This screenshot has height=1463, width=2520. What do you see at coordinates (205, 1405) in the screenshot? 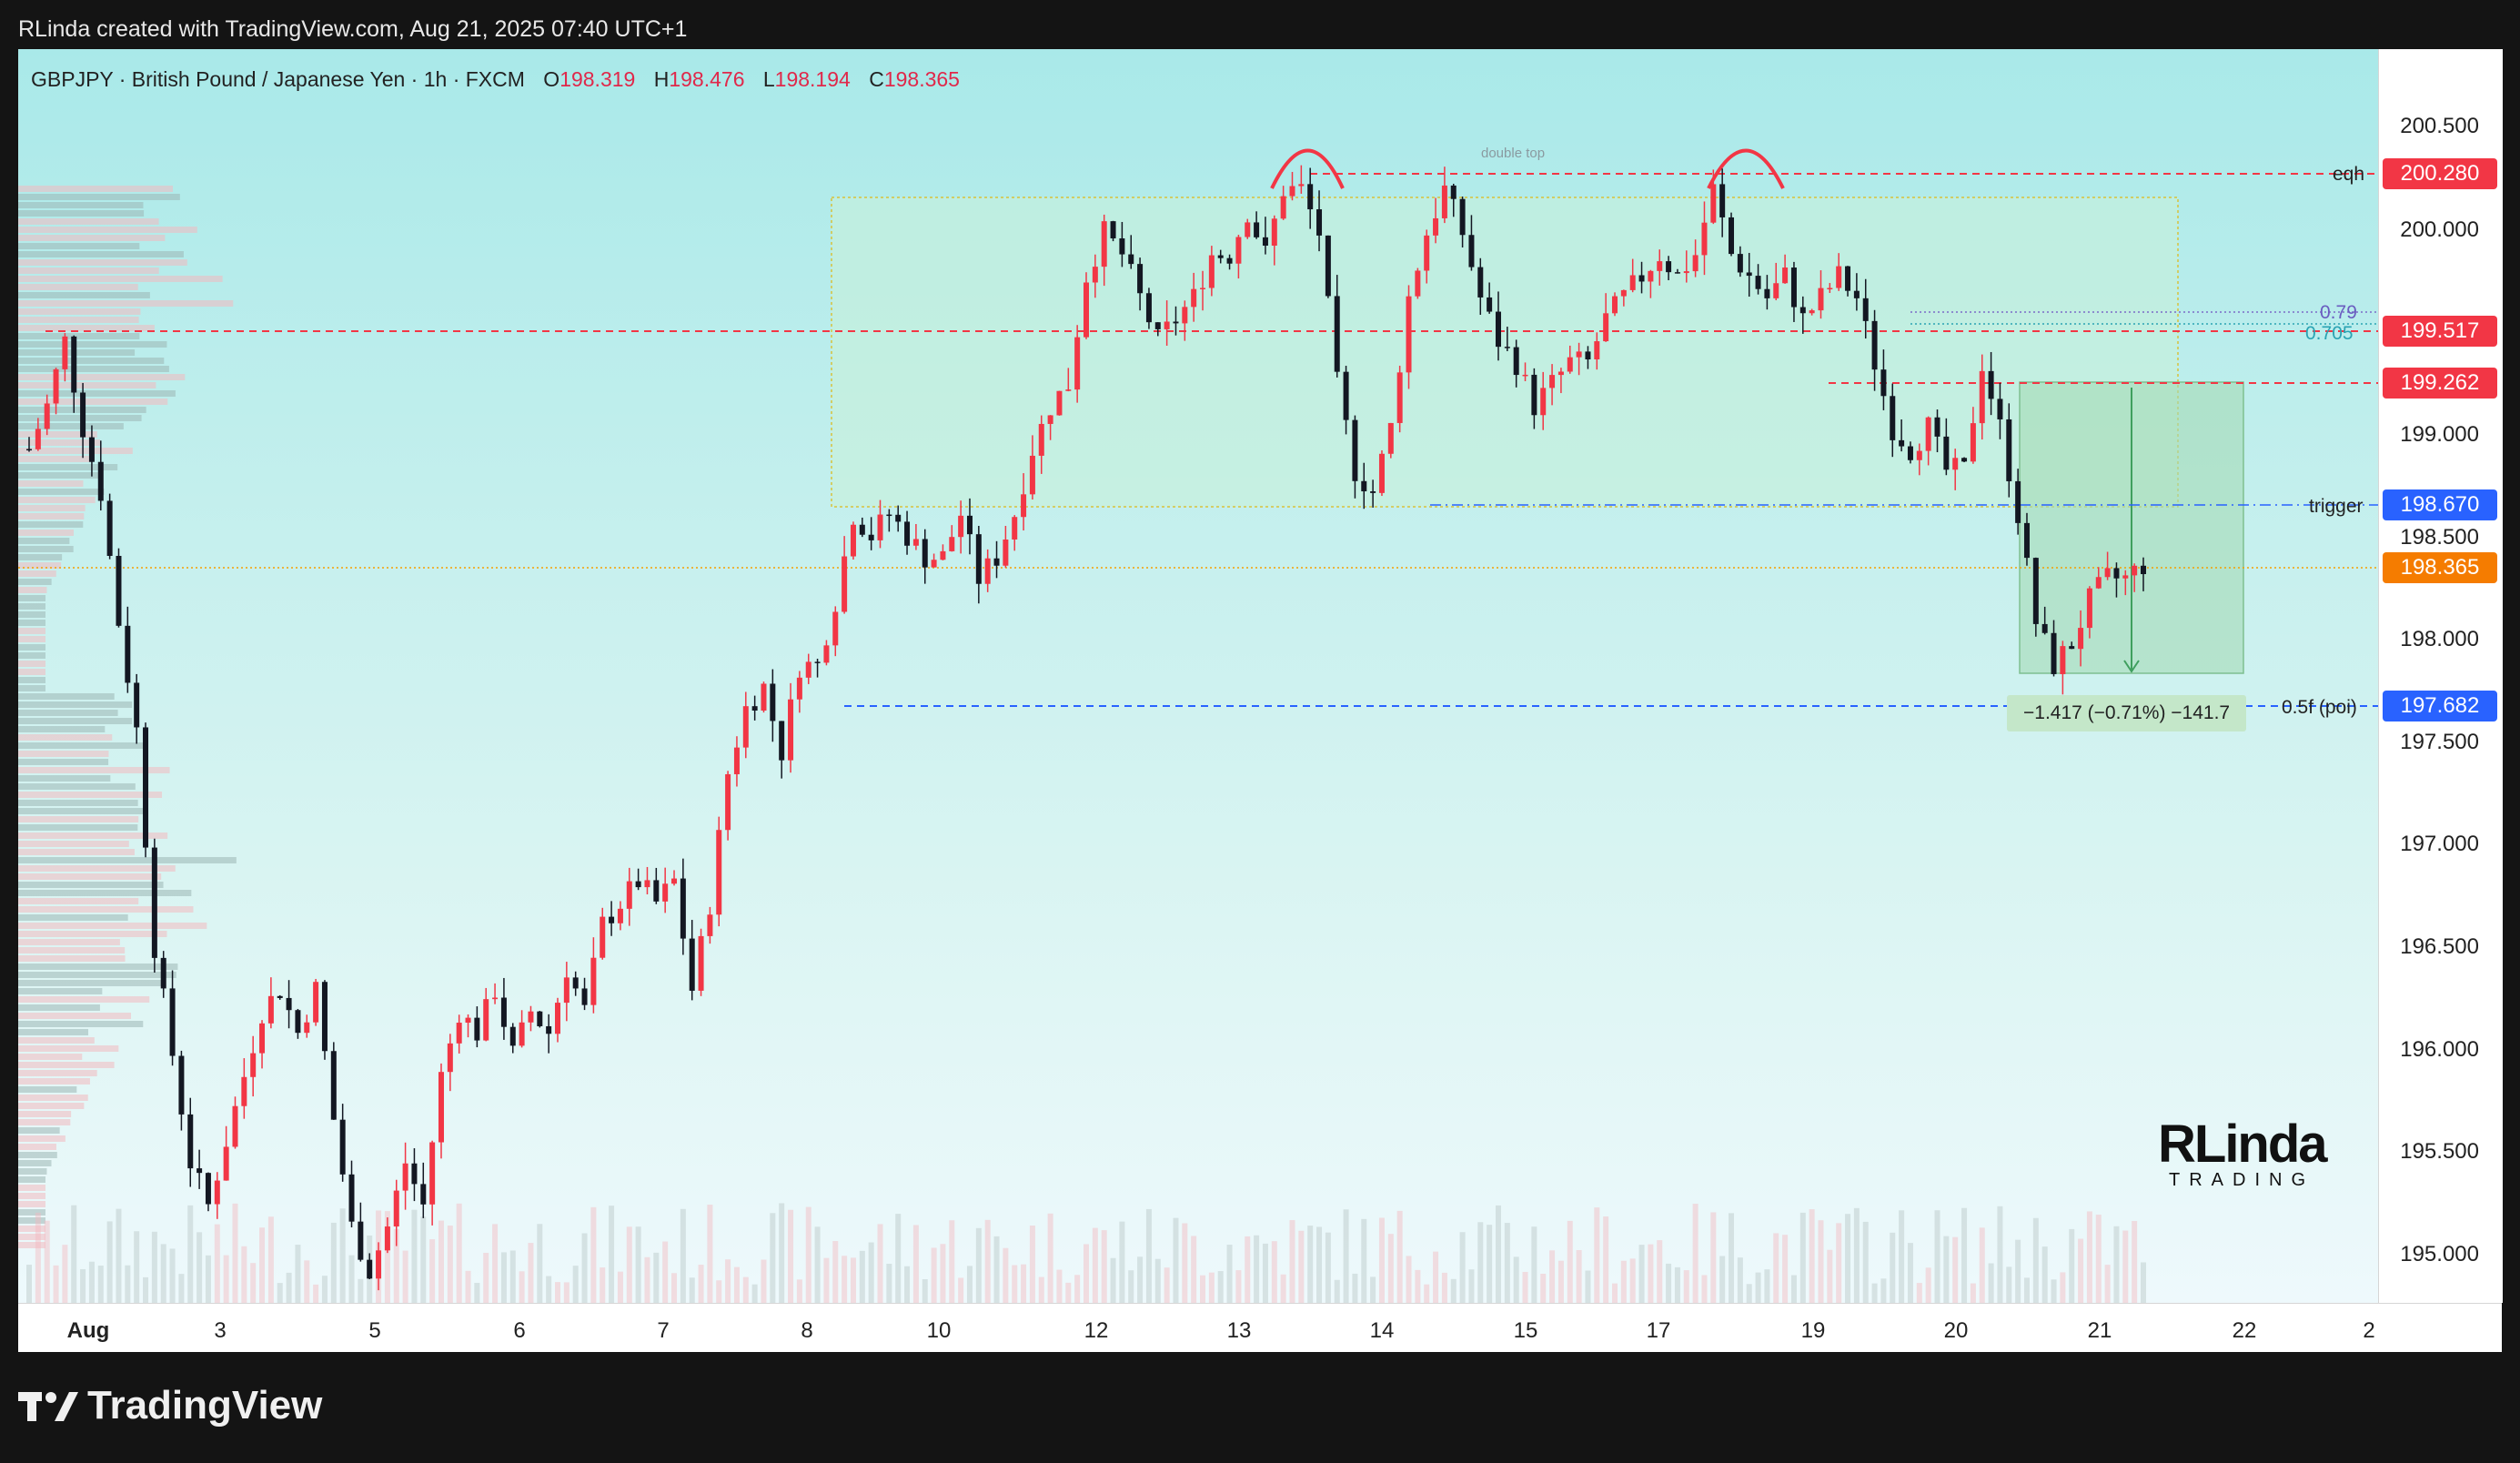
I see `tradingview-brand: TradingView` at bounding box center [205, 1405].